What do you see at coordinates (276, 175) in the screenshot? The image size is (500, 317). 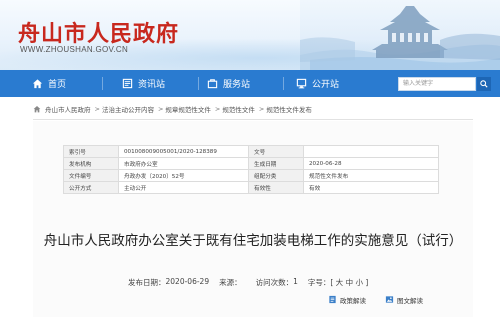 I see `meta-key: 组配分类` at bounding box center [276, 175].